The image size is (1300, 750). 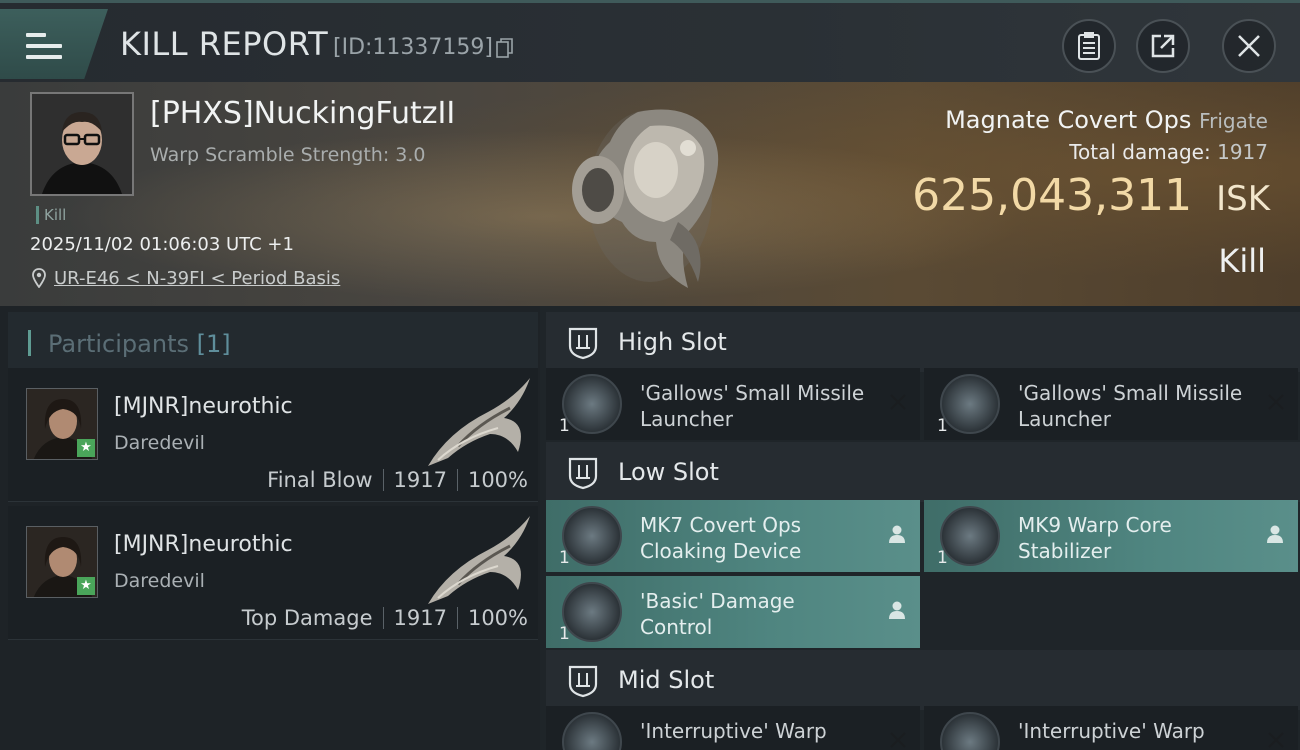 I want to click on location-link: UR-E46 < N-39FI < Period Basis, so click(x=197, y=278).